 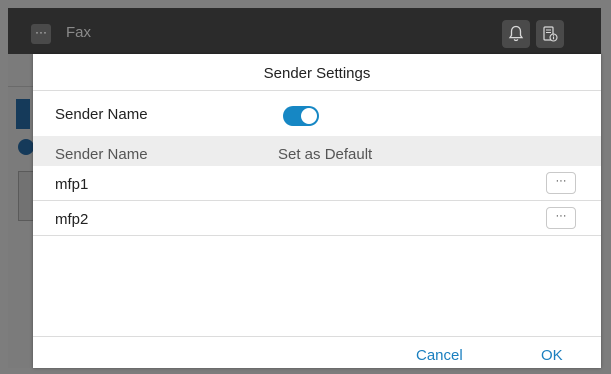 I want to click on device-info-button, so click(x=550, y=34).